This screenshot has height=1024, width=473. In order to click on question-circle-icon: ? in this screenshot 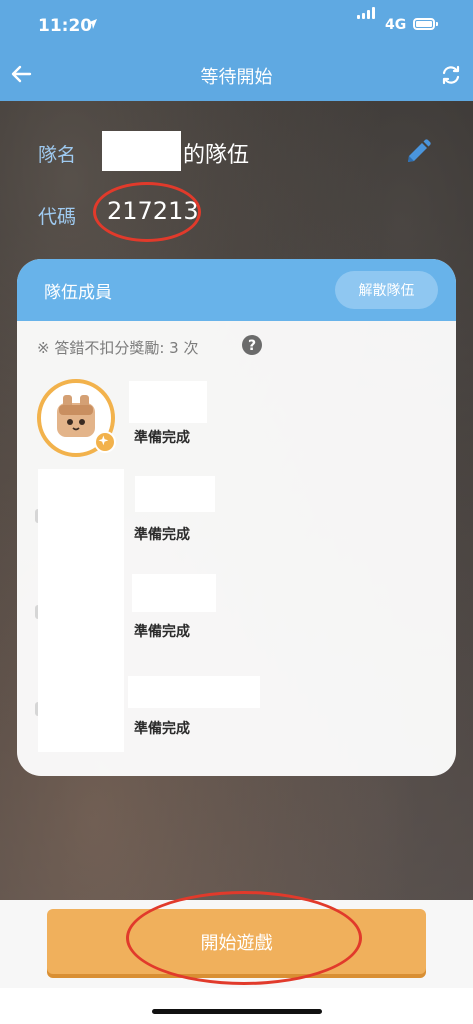, I will do `click(252, 345)`.